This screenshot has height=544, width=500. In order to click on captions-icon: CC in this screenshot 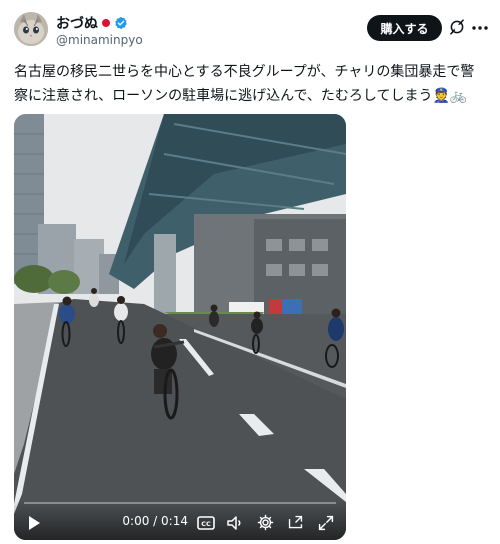, I will do `click(206, 523)`.